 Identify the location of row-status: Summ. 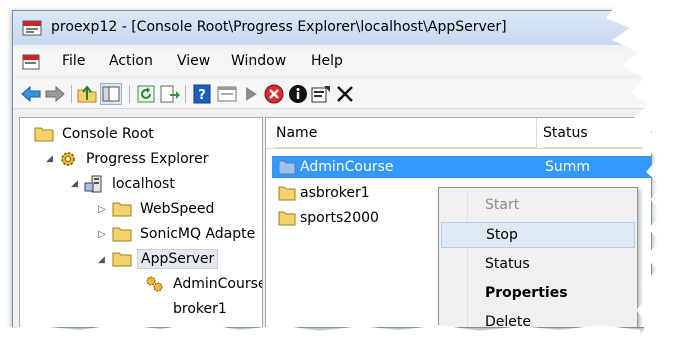
(568, 167).